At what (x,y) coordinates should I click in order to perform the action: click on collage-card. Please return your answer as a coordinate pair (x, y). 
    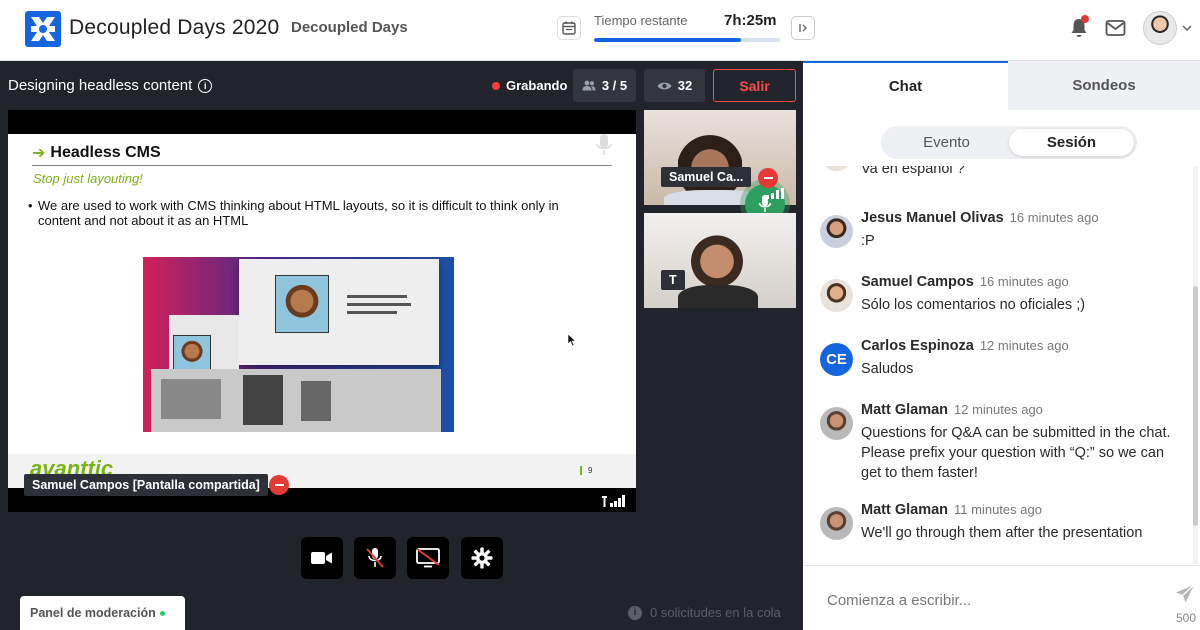
    Looking at the image, I should click on (339, 312).